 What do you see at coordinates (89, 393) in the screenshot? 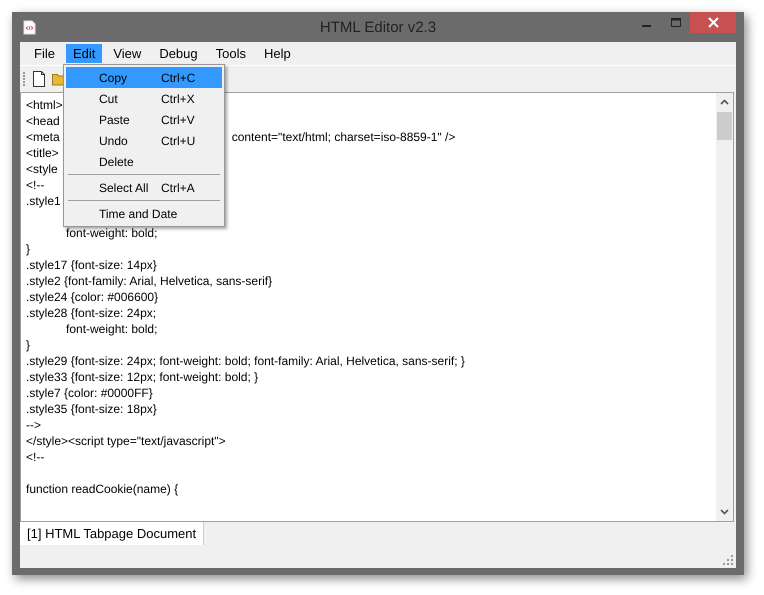
I see `code-line: .style7 {color: #0000FF}` at bounding box center [89, 393].